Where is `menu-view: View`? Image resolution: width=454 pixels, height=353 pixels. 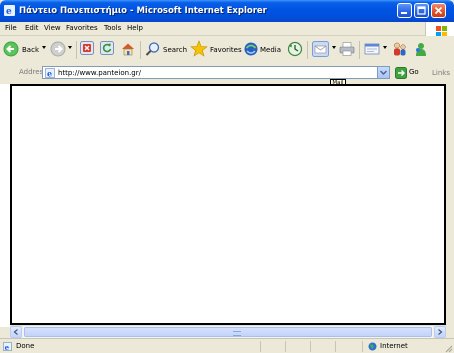
menu-view: View is located at coordinates (52, 28).